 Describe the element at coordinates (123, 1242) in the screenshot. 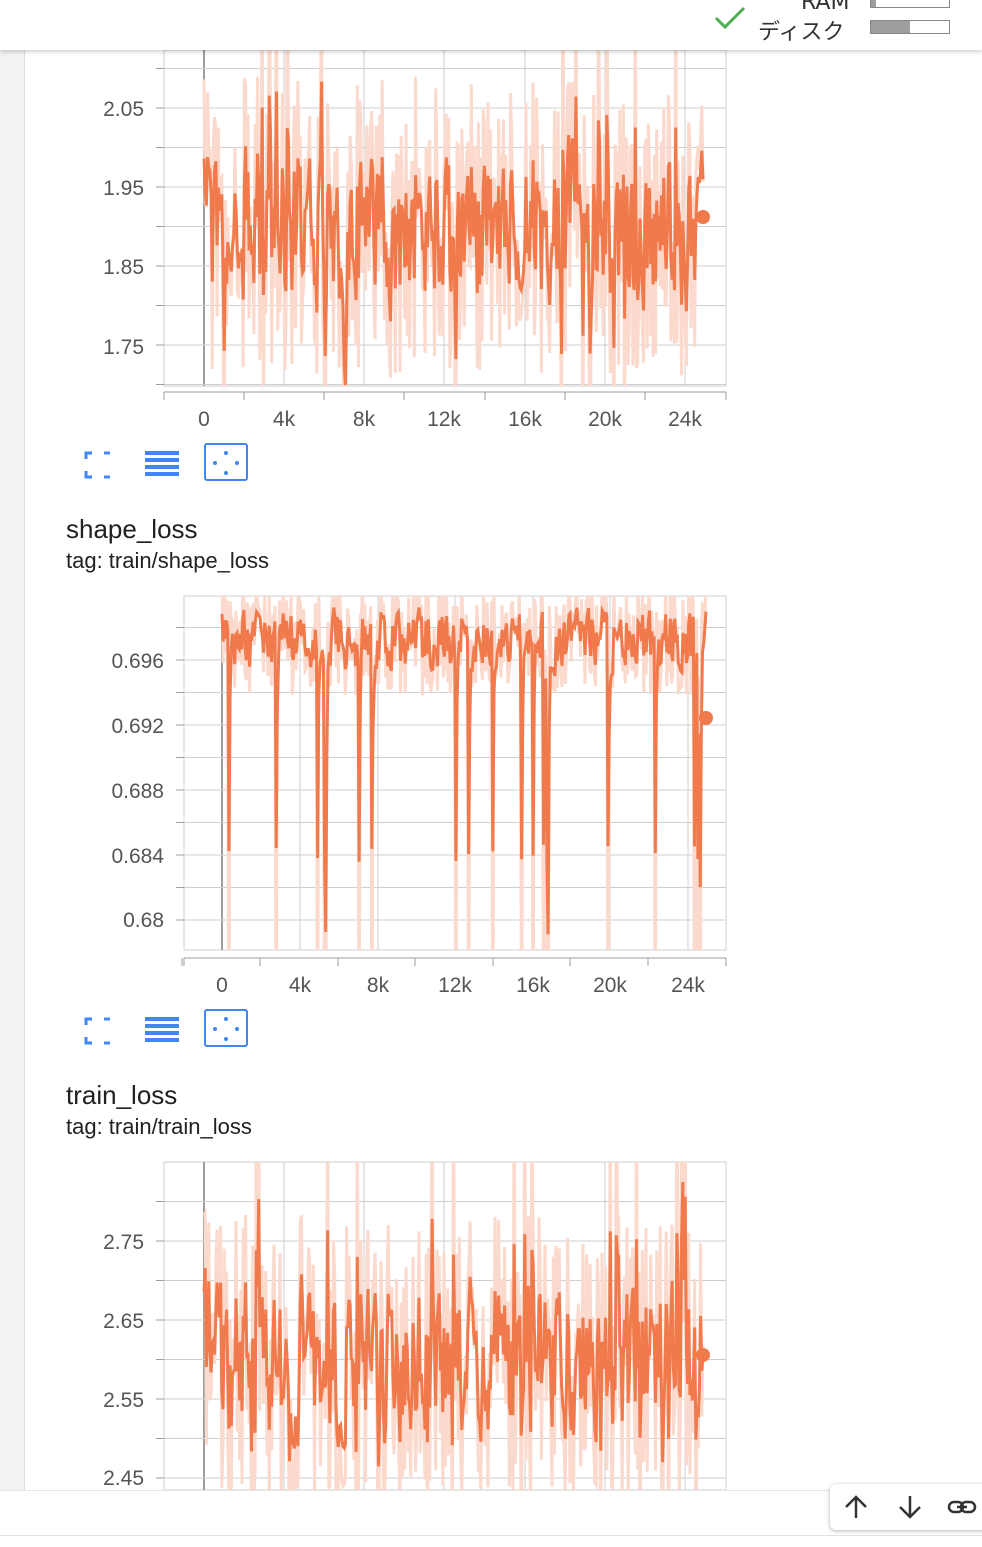

I see `y-tick-label: 2.75` at that location.